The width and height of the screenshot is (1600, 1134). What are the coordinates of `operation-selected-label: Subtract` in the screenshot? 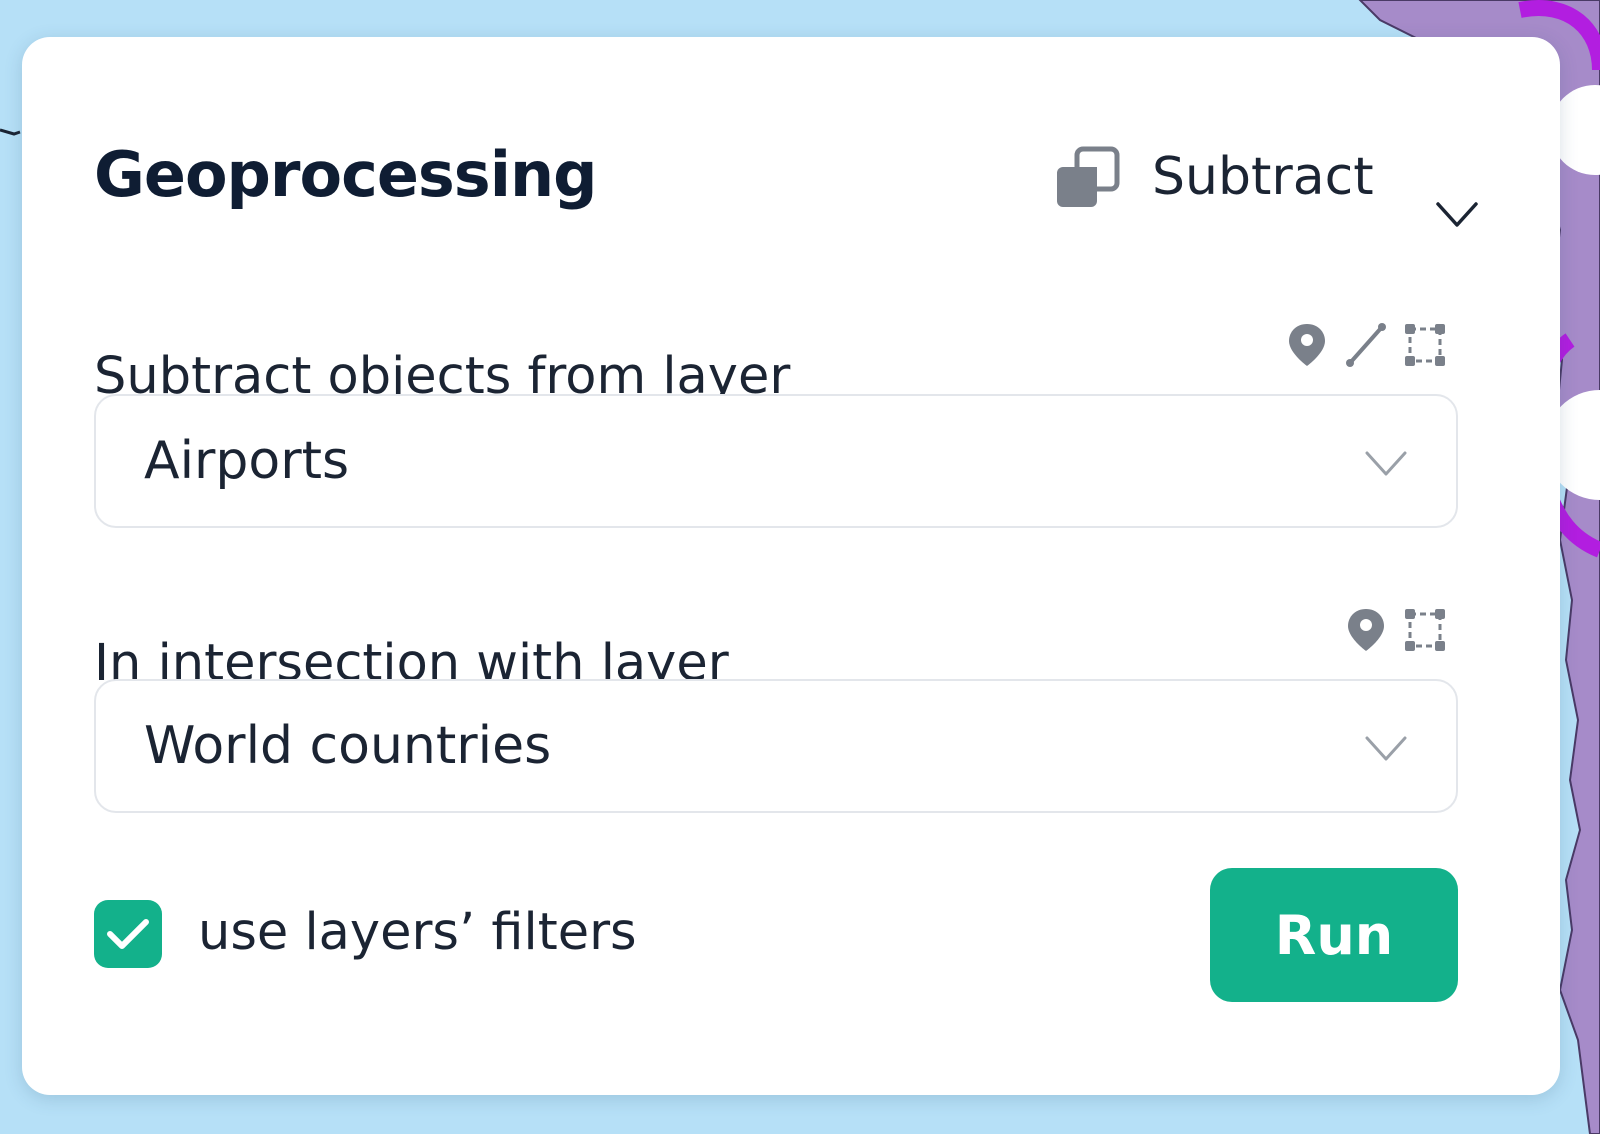 It's located at (1263, 177).